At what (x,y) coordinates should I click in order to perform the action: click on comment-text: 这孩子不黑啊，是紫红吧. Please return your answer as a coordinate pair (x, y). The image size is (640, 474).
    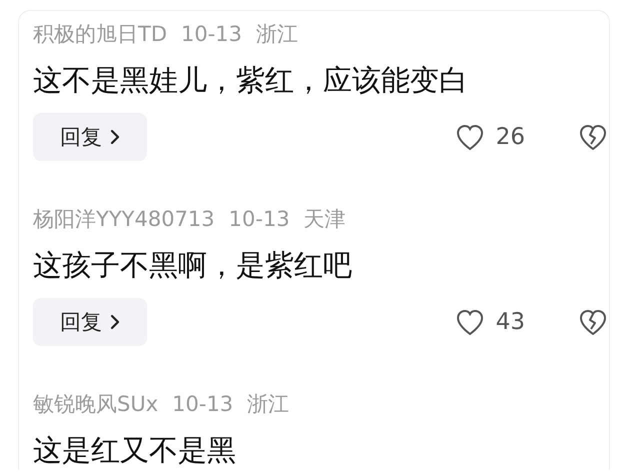
    Looking at the image, I should click on (193, 265).